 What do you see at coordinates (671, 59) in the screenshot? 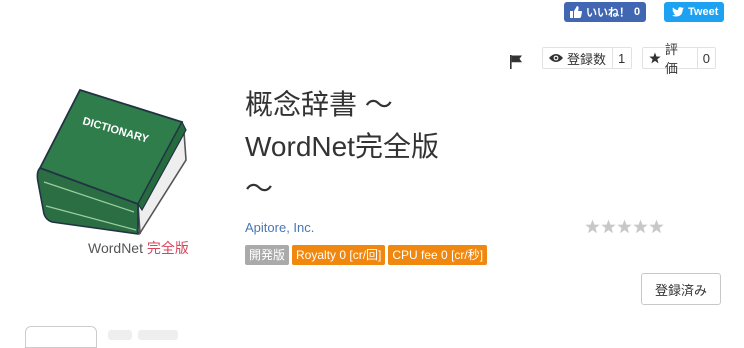
I see `rating-label: 評価` at bounding box center [671, 59].